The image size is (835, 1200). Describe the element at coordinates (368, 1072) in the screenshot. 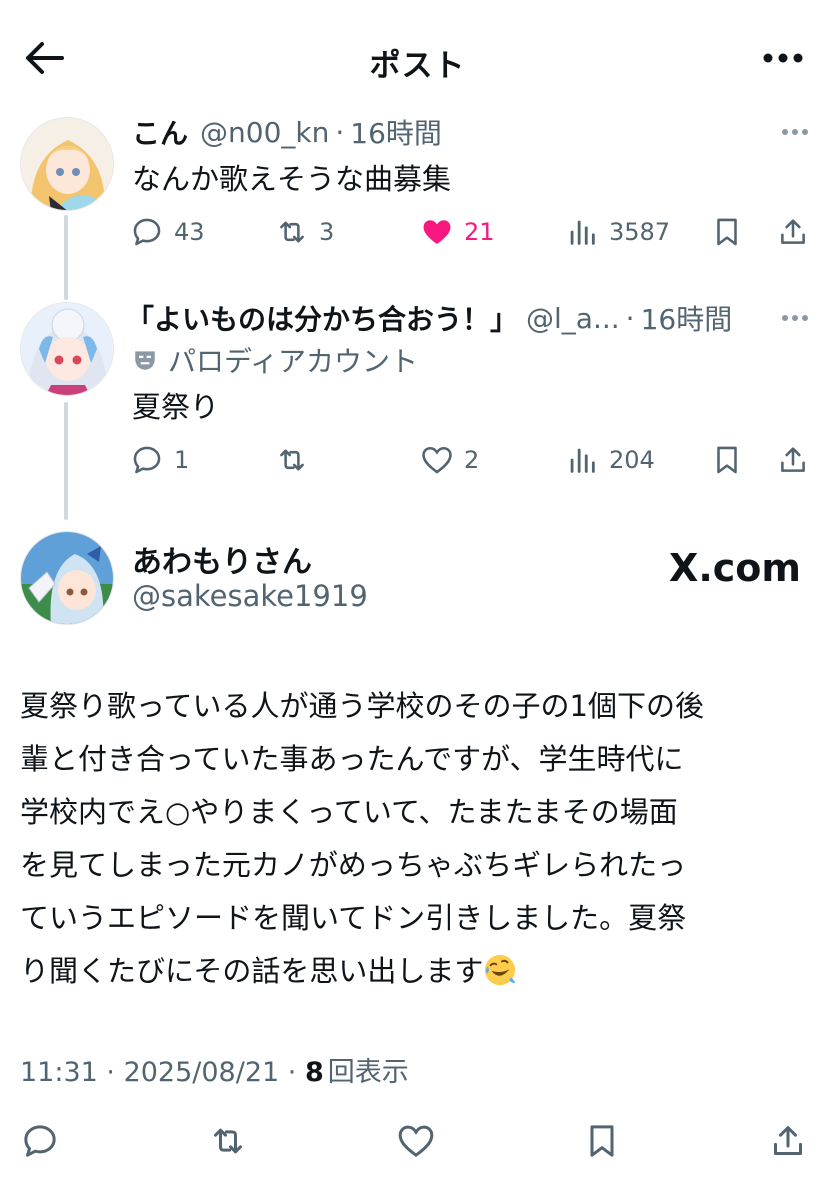

I see `view-label: 回表示` at that location.